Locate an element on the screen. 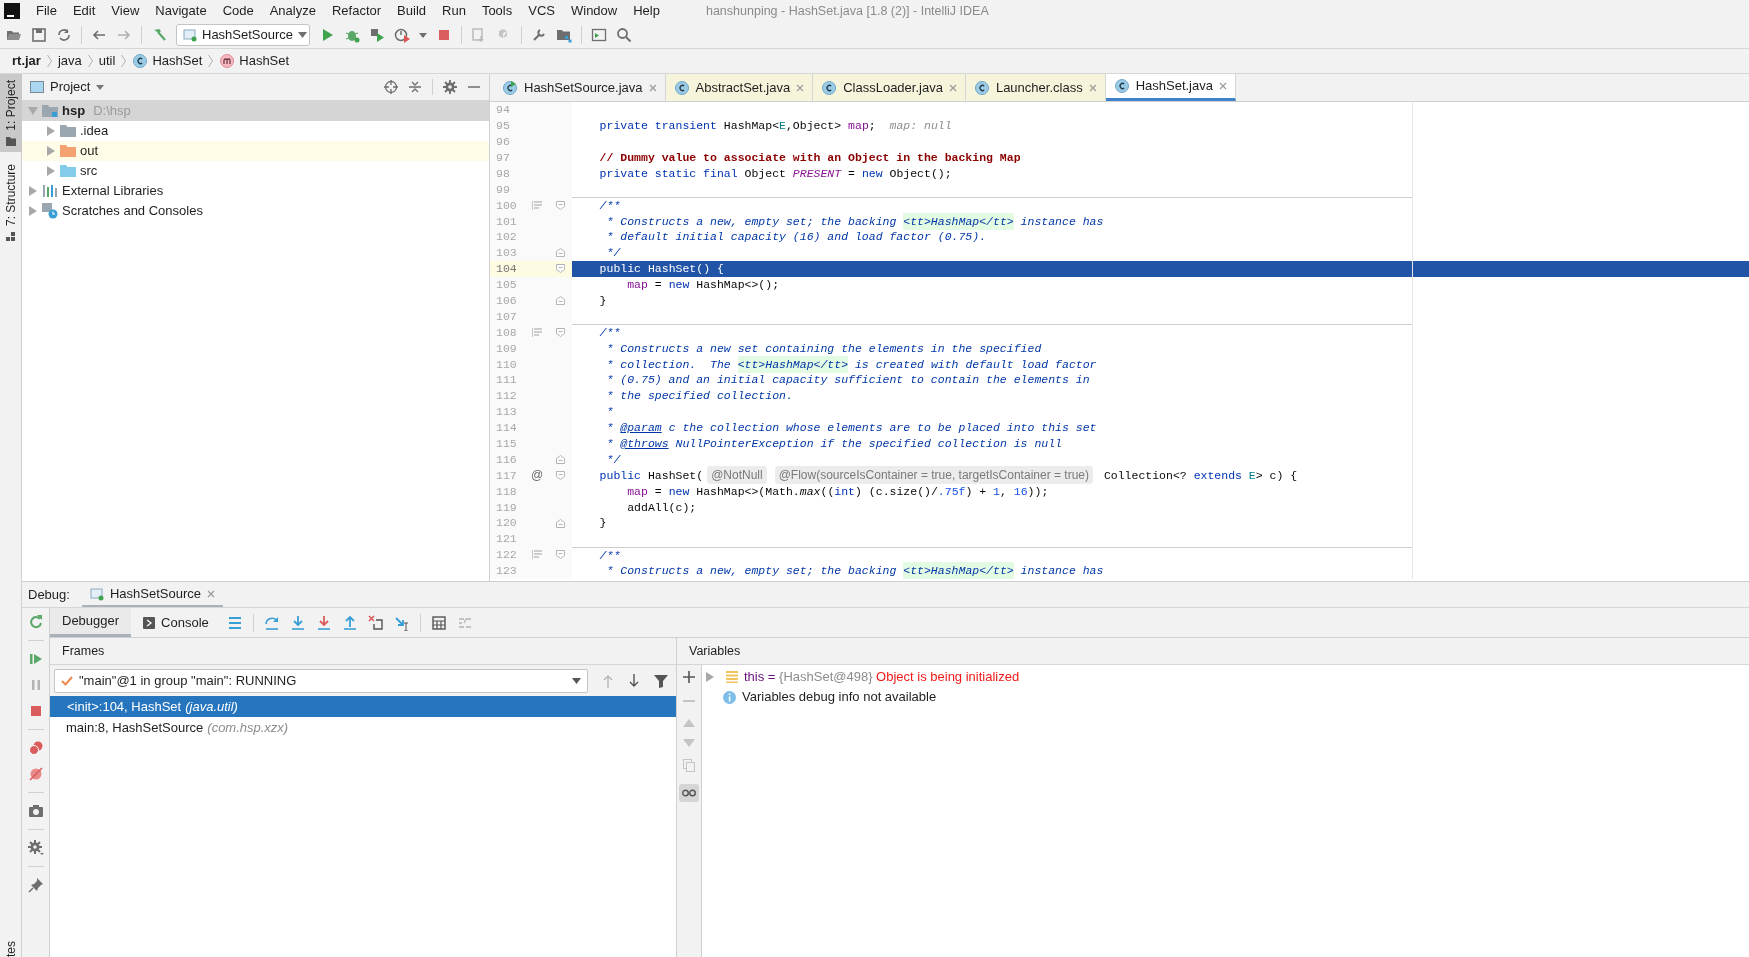 This screenshot has height=957, width=1749. down-triangle-icon is located at coordinates (689, 743).